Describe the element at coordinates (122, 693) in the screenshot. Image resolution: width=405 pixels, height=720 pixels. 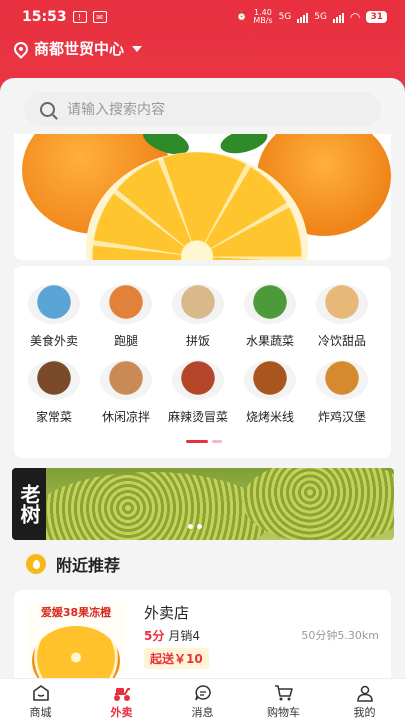
I see `scooter-icon` at that location.